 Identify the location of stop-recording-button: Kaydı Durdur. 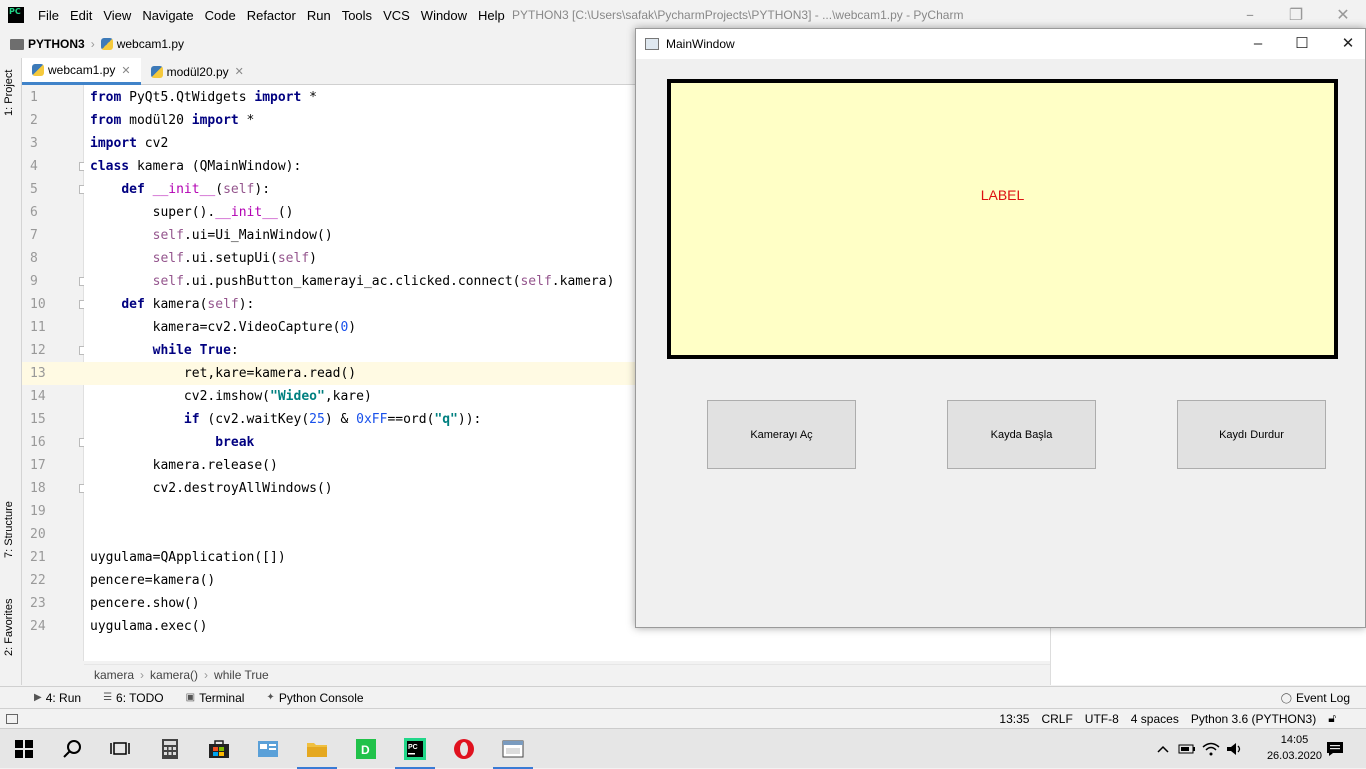
(1251, 434).